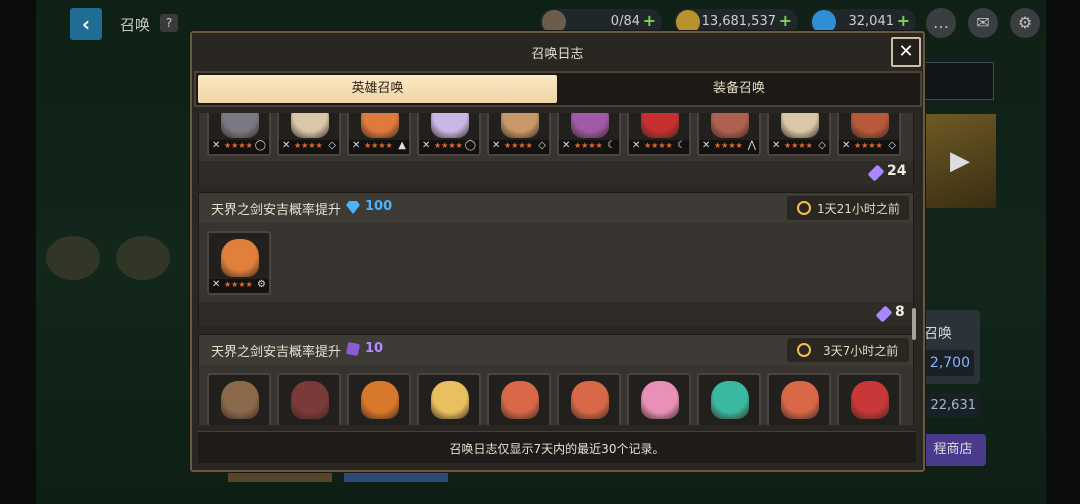 The width and height of the screenshot is (1080, 504). I want to click on scrollbar, so click(914, 324).